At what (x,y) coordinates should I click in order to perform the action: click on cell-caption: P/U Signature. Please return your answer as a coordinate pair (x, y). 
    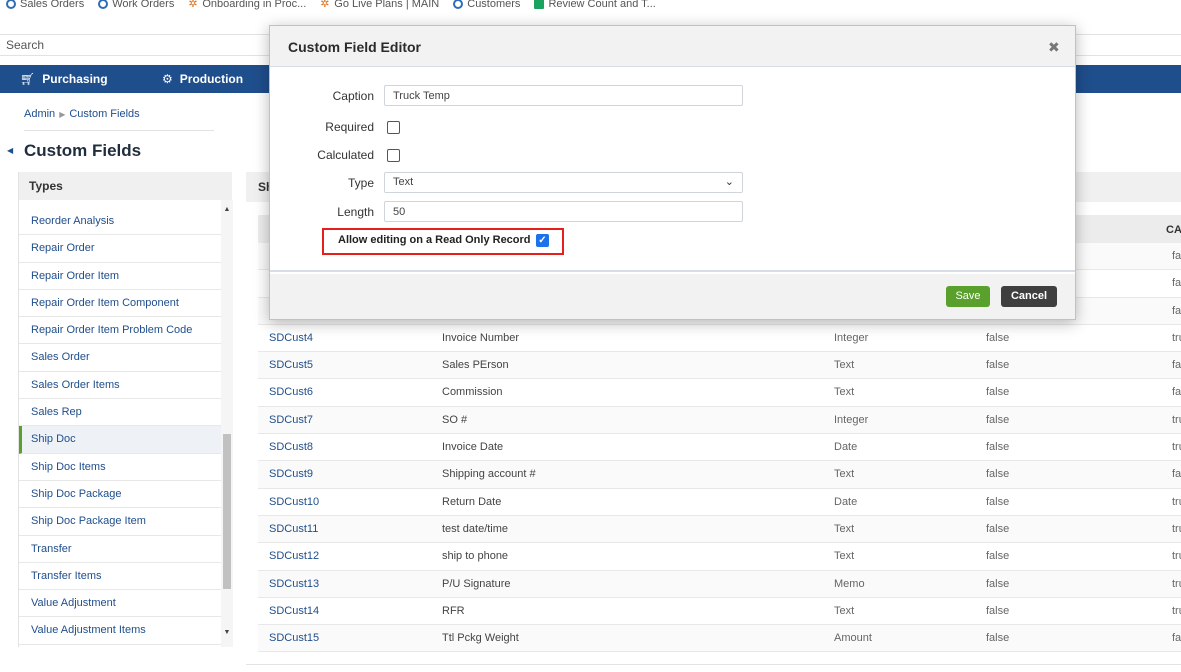
    Looking at the image, I should click on (476, 583).